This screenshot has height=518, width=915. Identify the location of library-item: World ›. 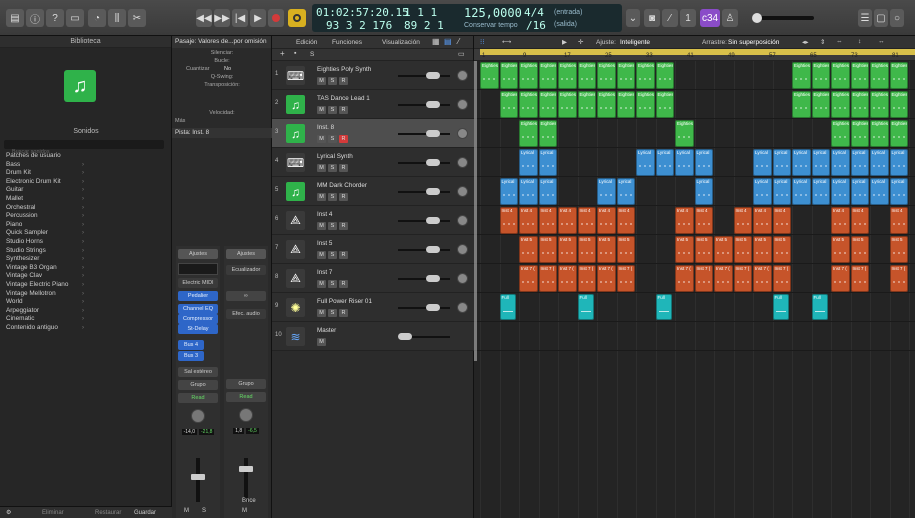
(86, 302).